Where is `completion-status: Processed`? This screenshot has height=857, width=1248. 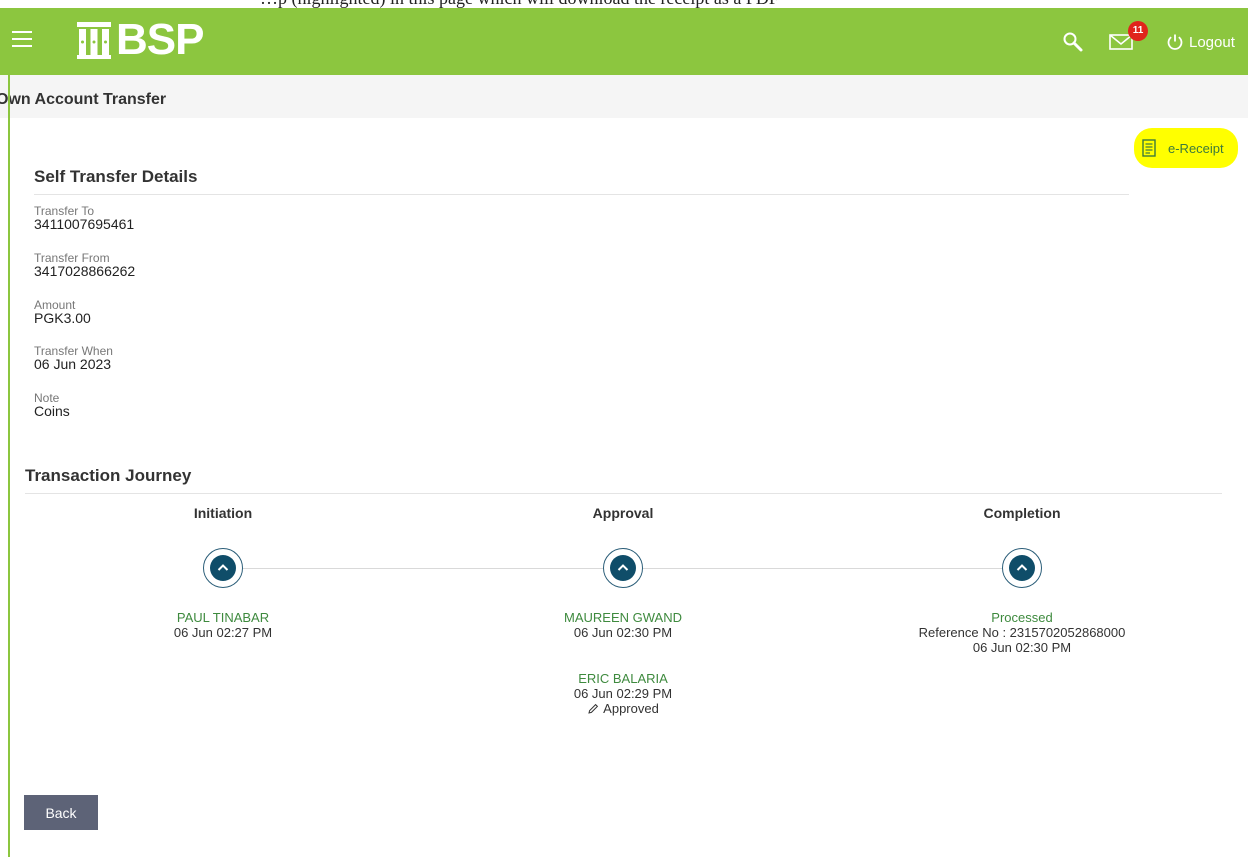
completion-status: Processed is located at coordinates (1022, 617).